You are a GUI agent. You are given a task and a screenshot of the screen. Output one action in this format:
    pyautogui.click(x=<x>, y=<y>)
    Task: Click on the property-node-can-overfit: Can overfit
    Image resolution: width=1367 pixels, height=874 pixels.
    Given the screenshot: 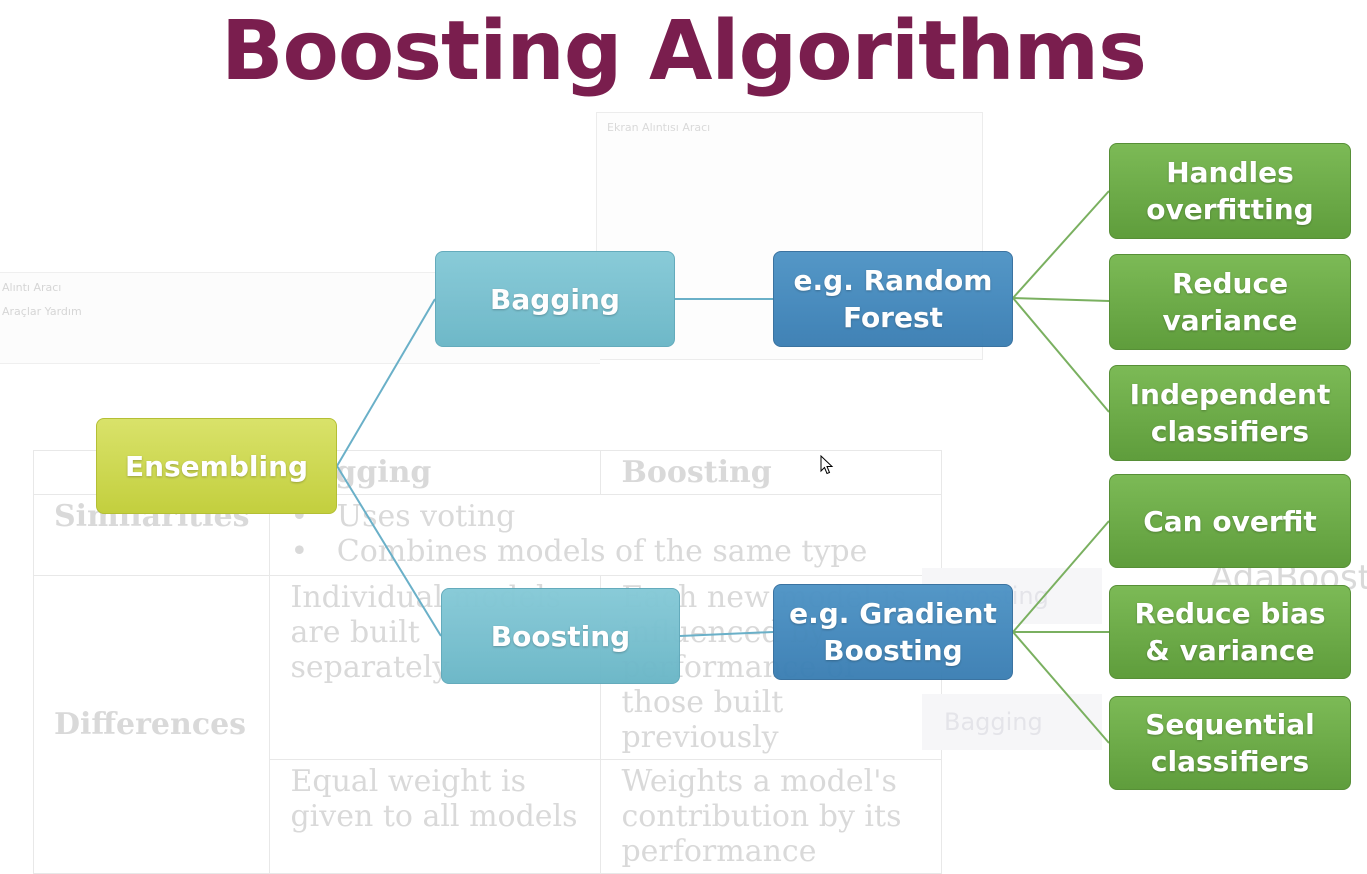 What is the action you would take?
    pyautogui.click(x=1230, y=521)
    